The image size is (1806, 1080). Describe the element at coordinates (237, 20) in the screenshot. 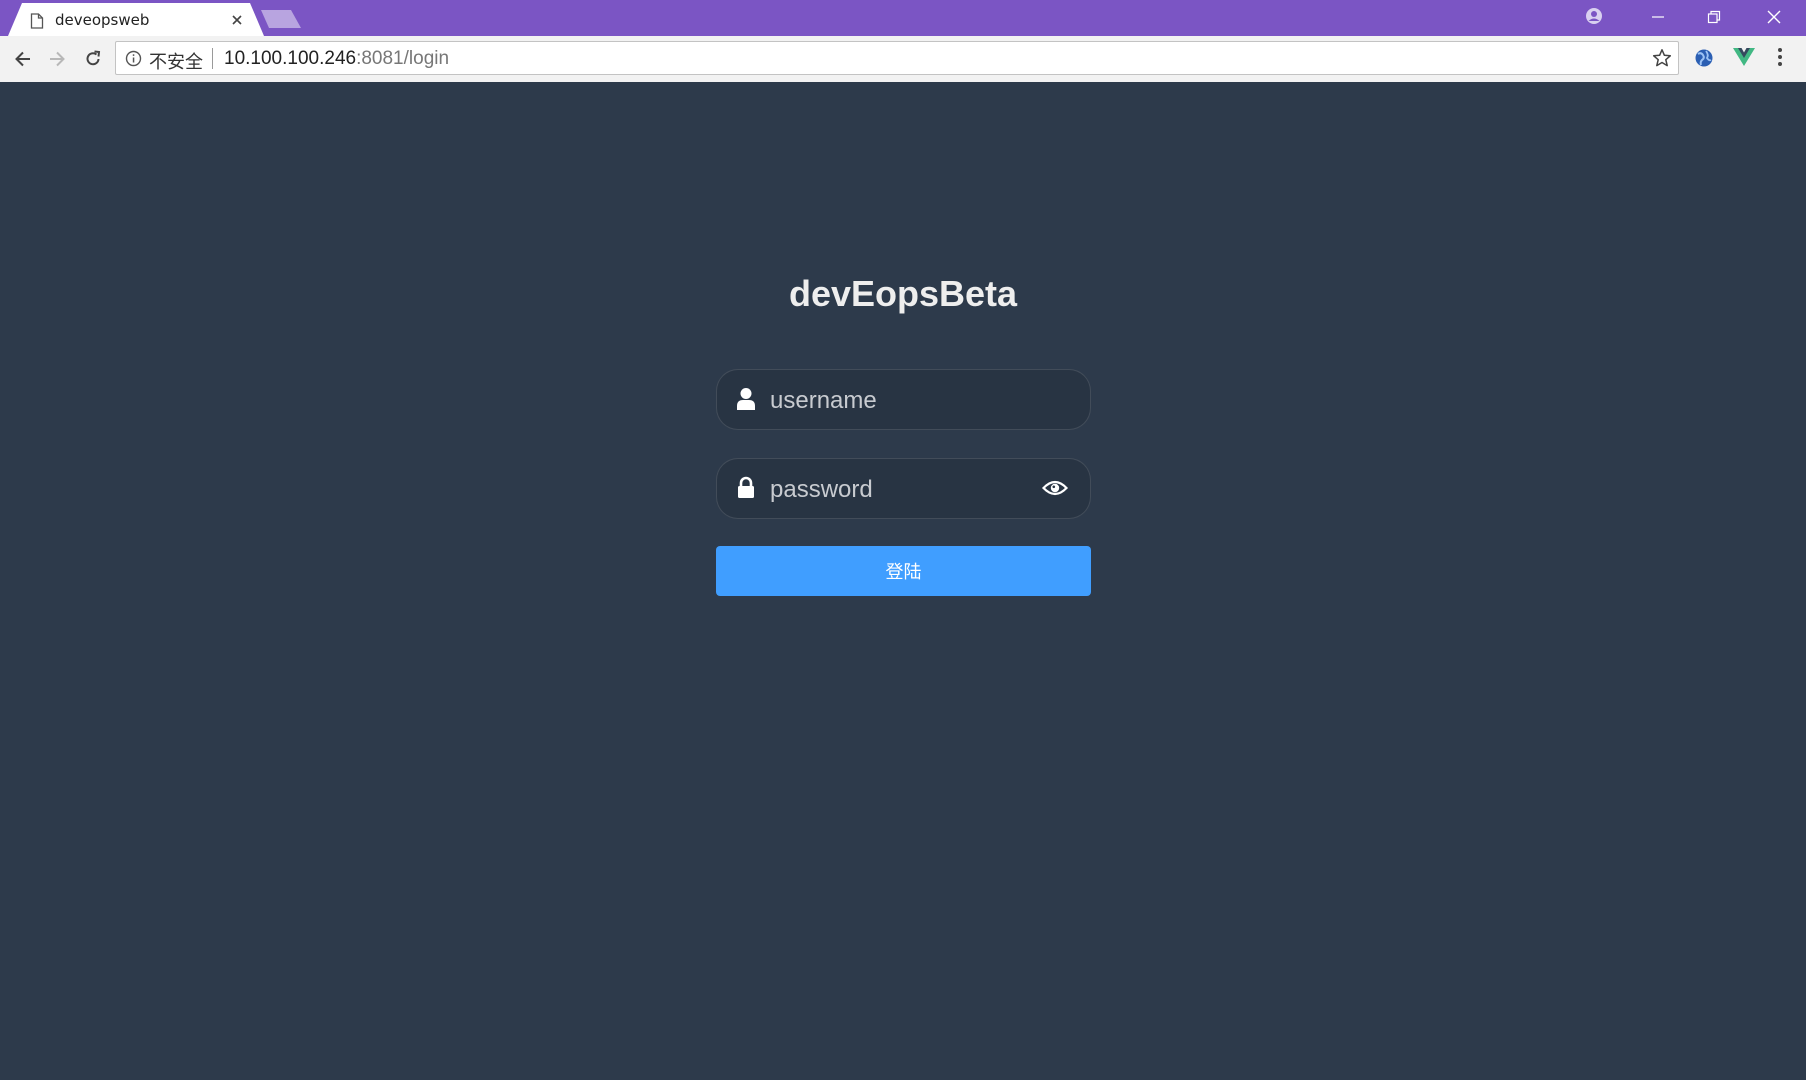

I see `tab-close-icon` at that location.